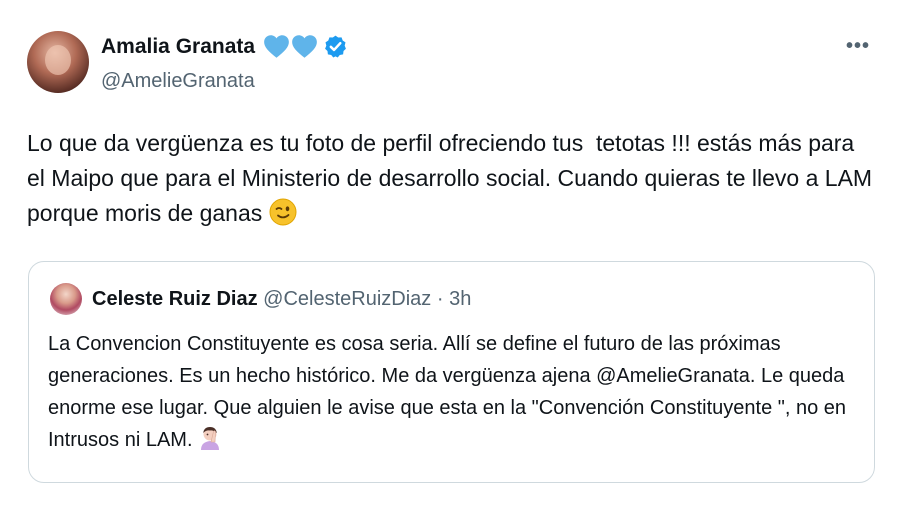 This screenshot has height=505, width=900. I want to click on verified-badge-icon, so click(335, 46).